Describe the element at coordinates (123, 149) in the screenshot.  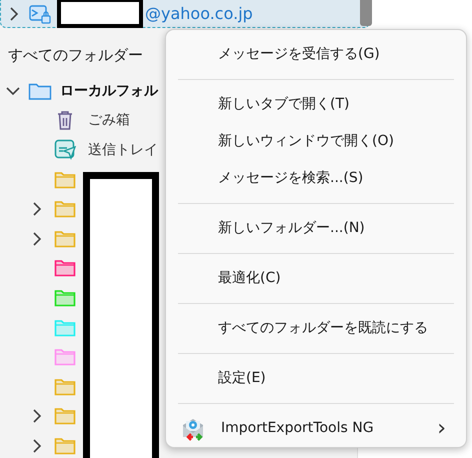
I see `folder-label: 送信トレイ` at that location.